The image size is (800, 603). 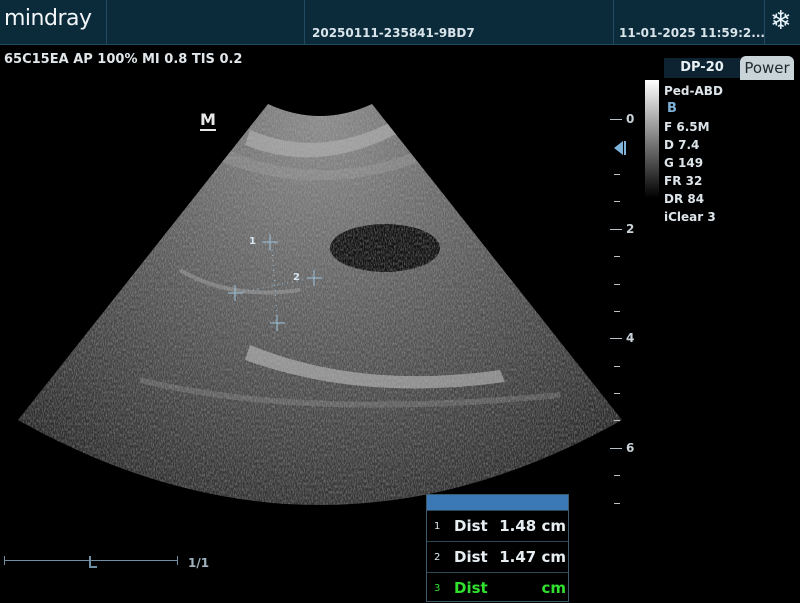 I want to click on focus-bar, so click(x=625, y=148).